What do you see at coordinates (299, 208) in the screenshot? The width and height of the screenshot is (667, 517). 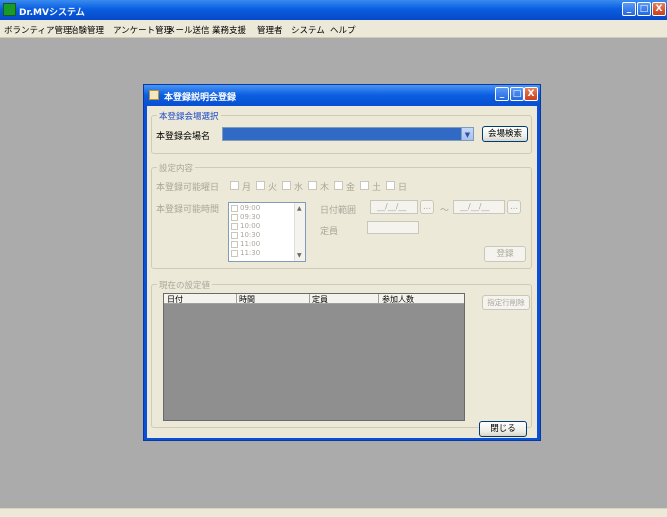 I see `scroll-up-icon: ▲` at bounding box center [299, 208].